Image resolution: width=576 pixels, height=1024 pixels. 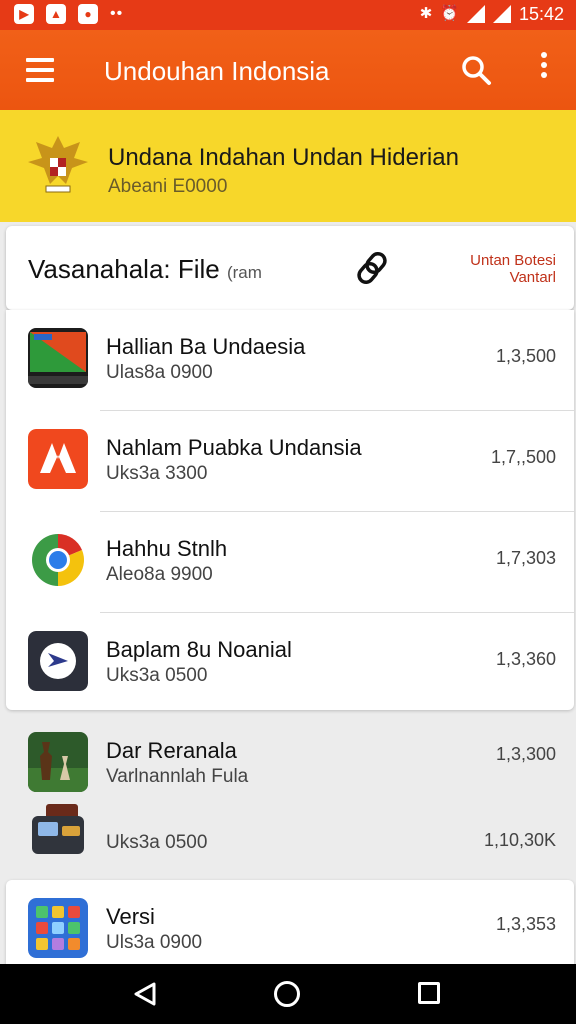 What do you see at coordinates (157, 473) in the screenshot?
I see `list-item-subtitle: Uks3a 3300` at bounding box center [157, 473].